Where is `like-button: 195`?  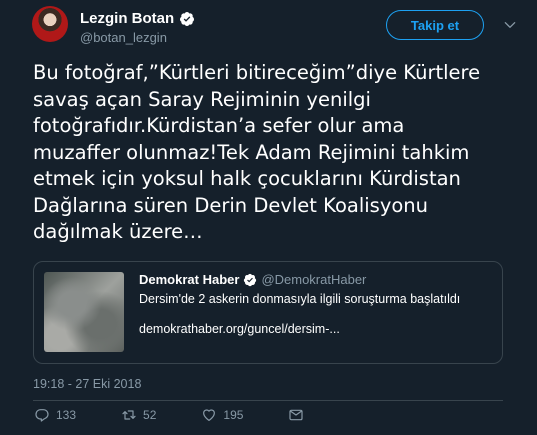 like-button: 195 is located at coordinates (222, 415).